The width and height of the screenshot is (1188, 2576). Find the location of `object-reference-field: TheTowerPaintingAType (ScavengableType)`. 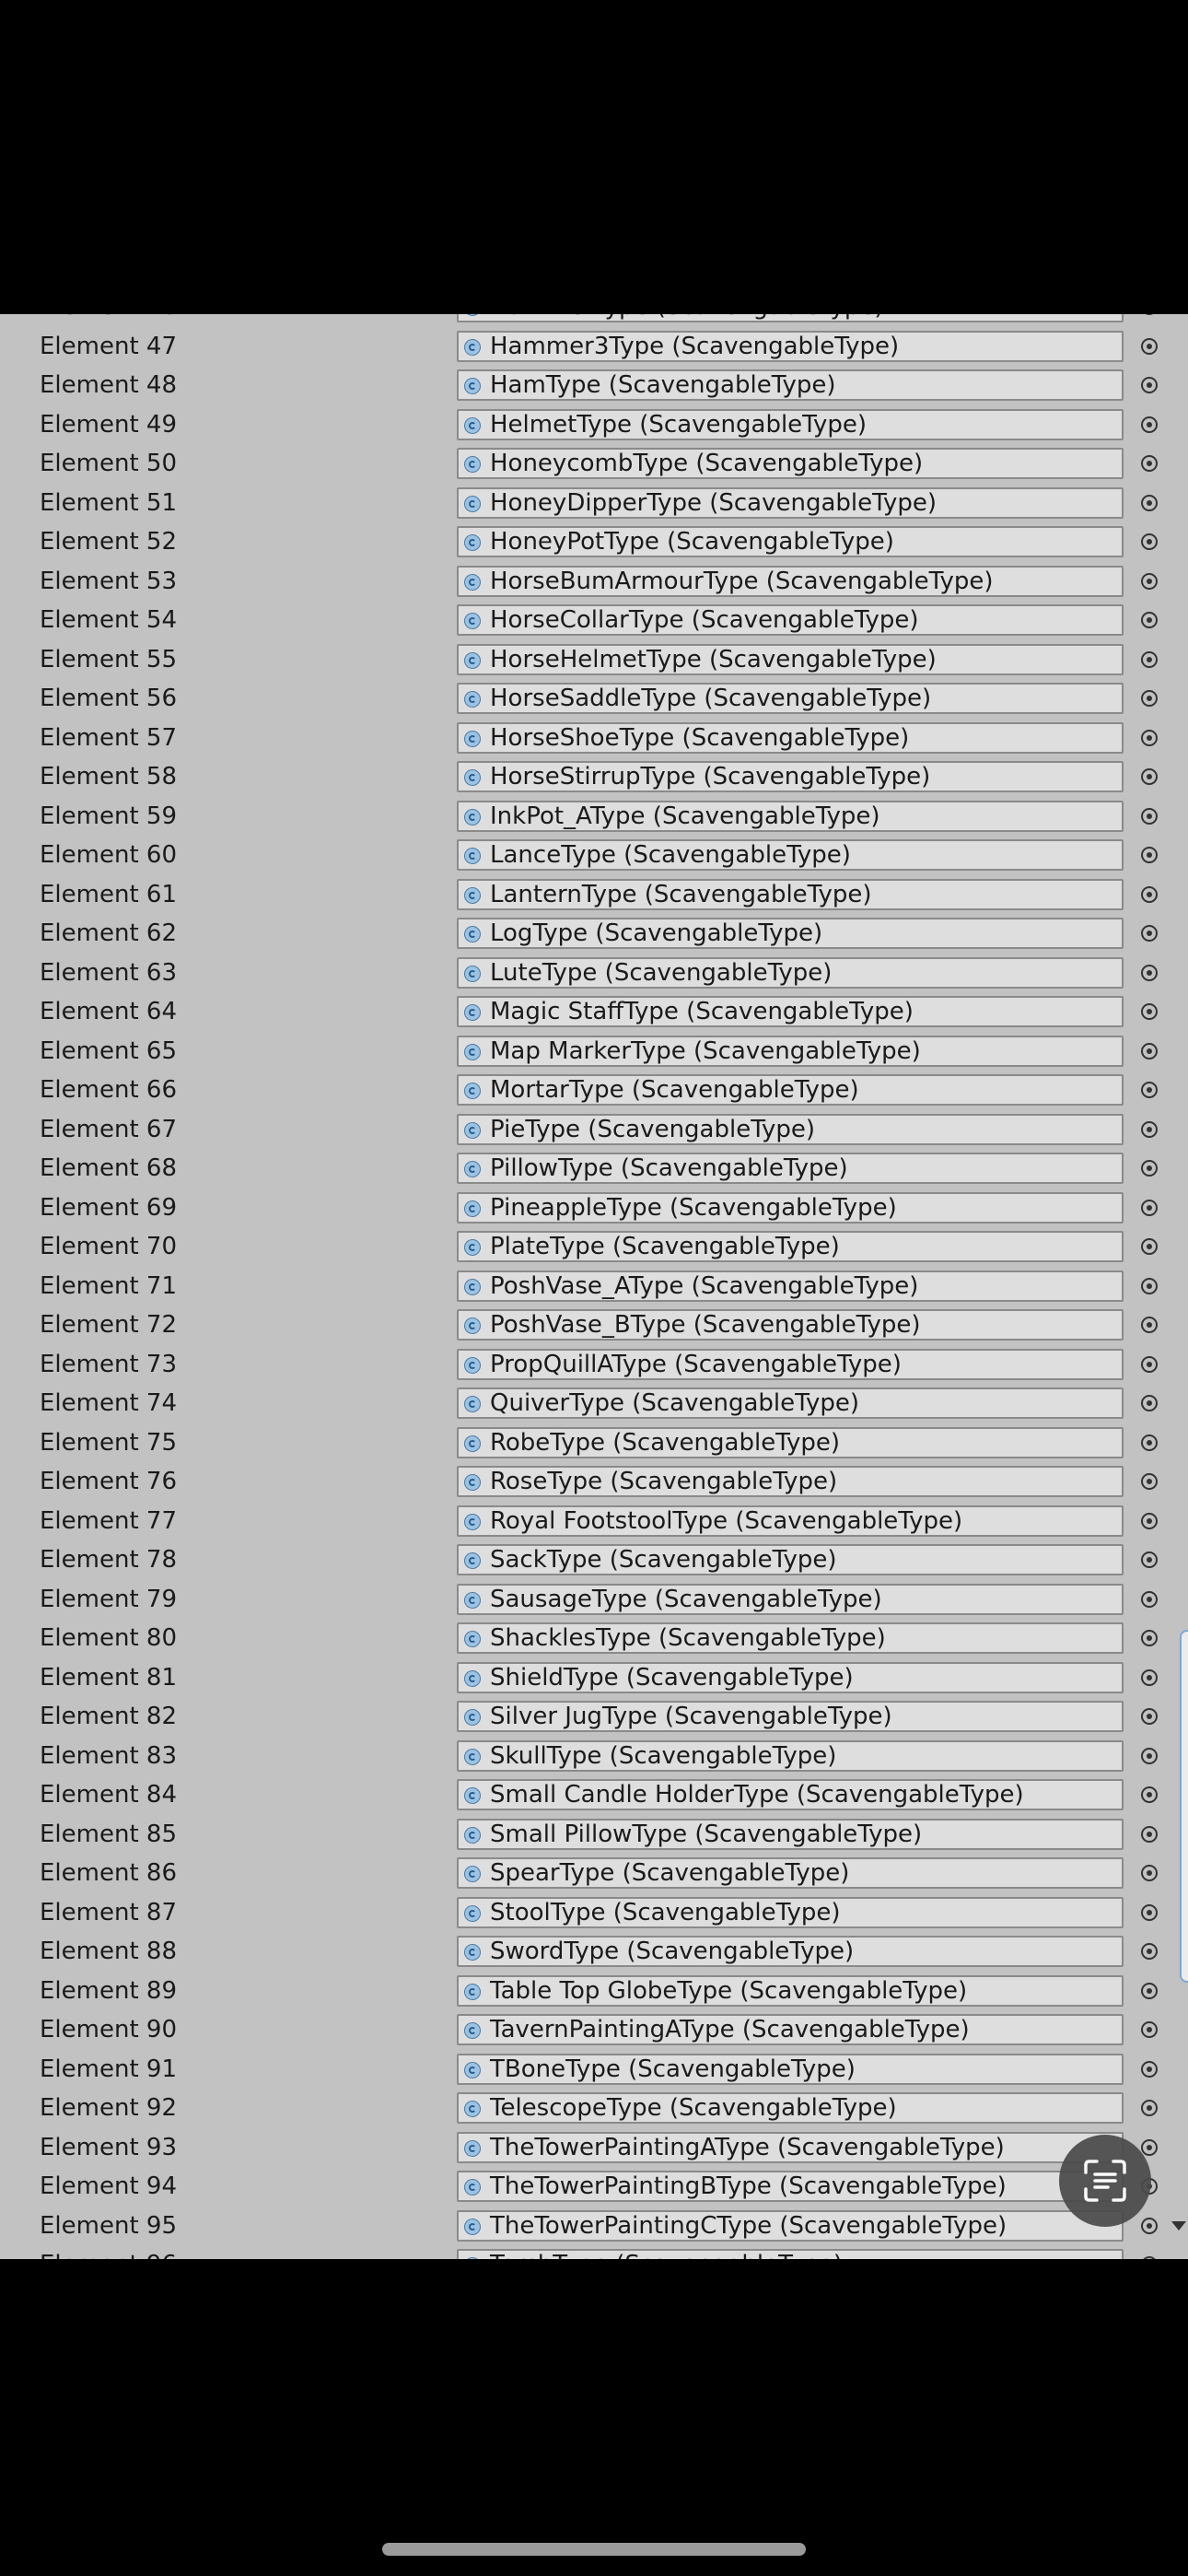

object-reference-field: TheTowerPaintingAType (ScavengableType) is located at coordinates (790, 2147).